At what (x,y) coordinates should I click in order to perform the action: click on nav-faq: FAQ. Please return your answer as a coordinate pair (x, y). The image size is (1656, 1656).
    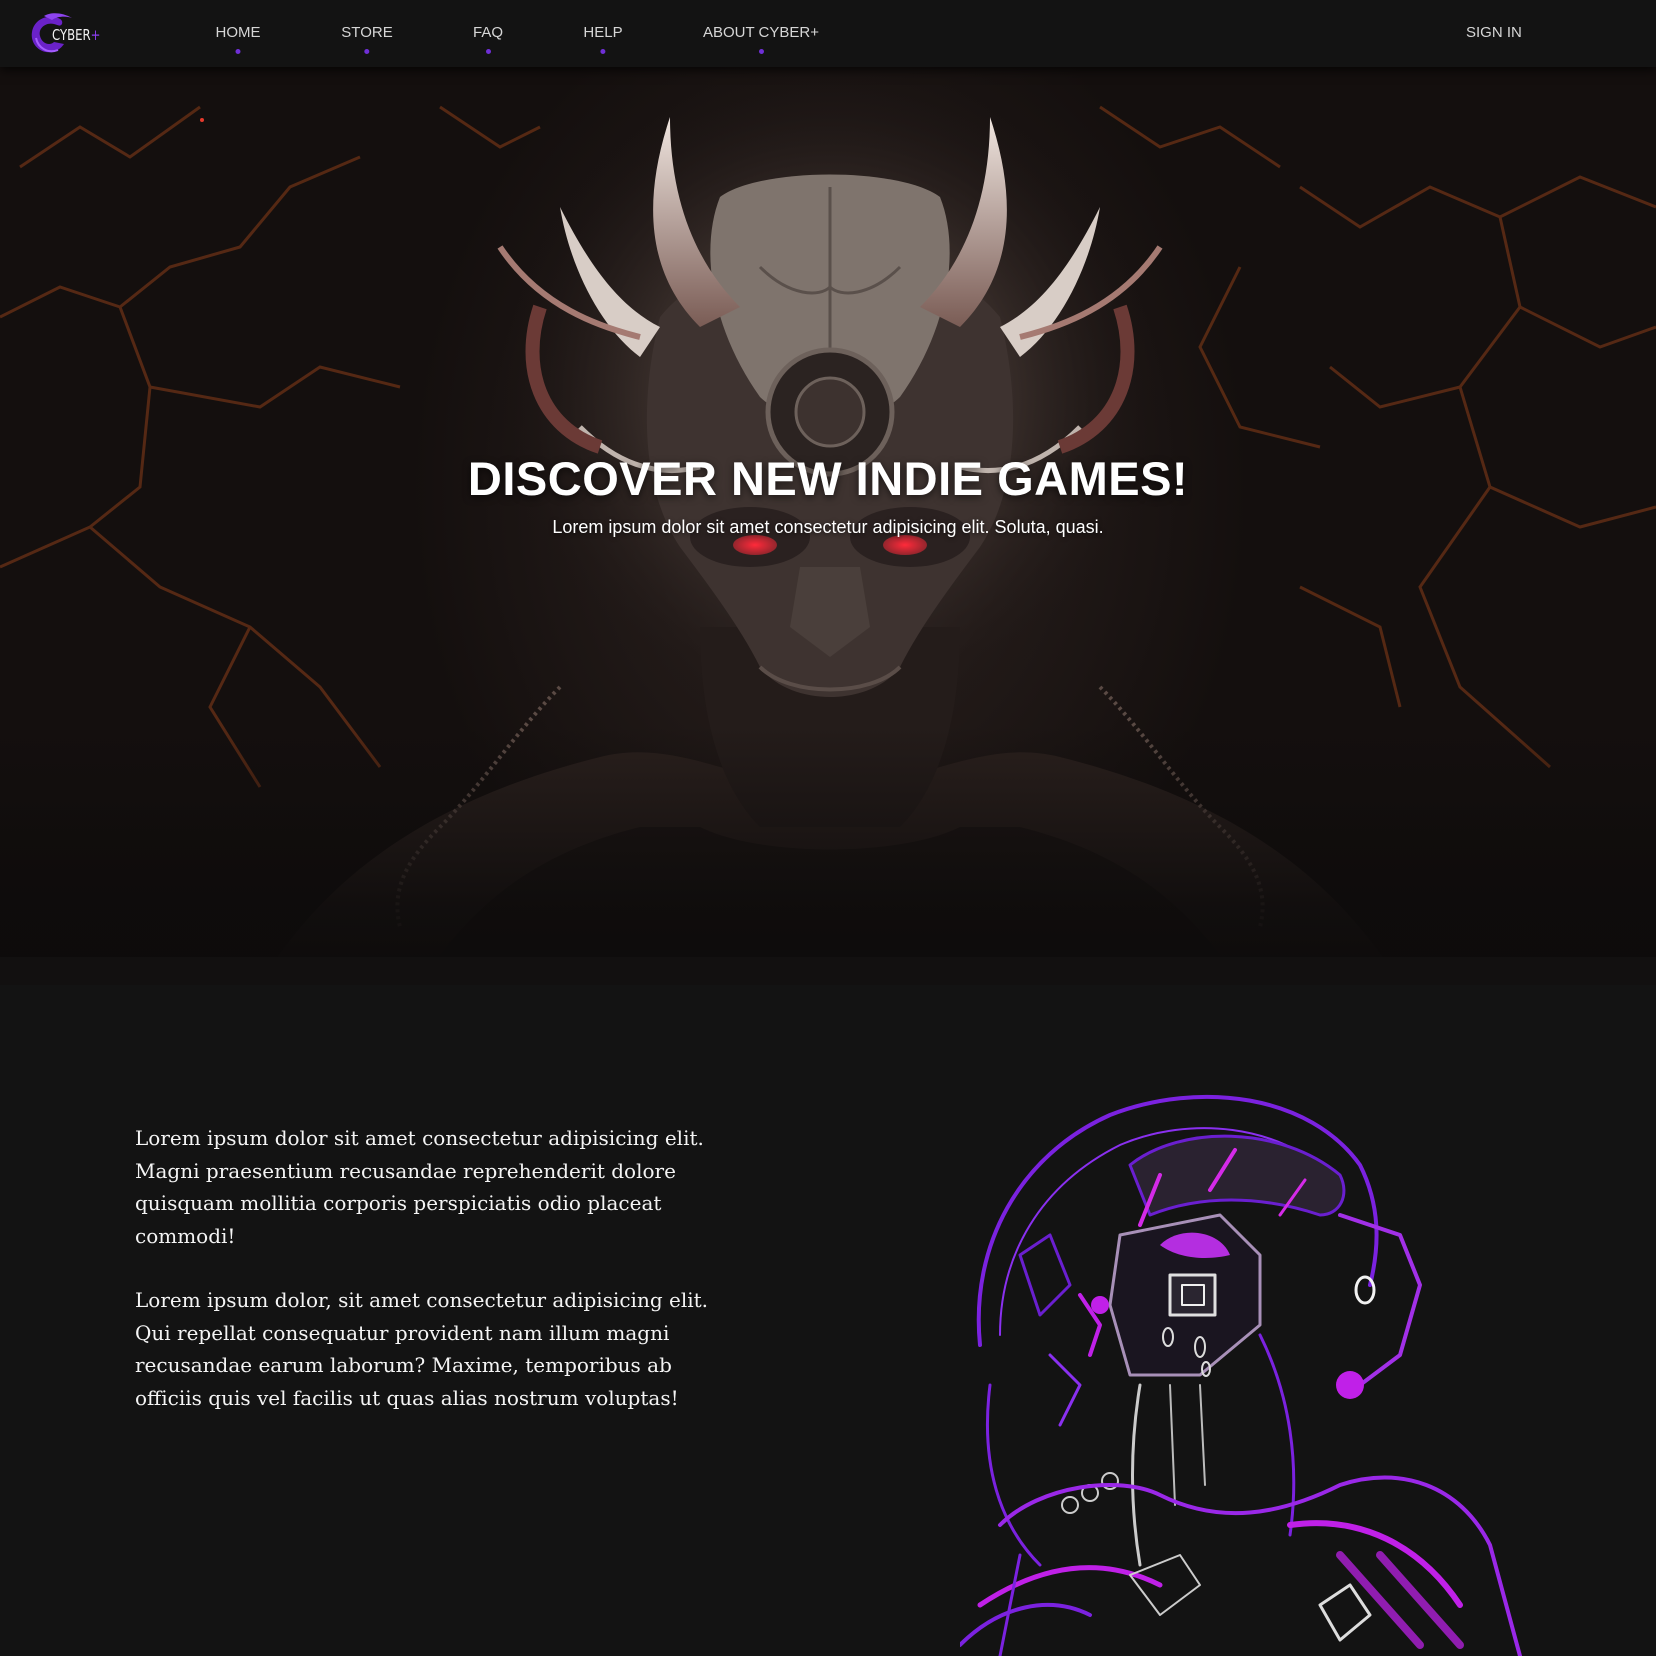
    Looking at the image, I should click on (488, 40).